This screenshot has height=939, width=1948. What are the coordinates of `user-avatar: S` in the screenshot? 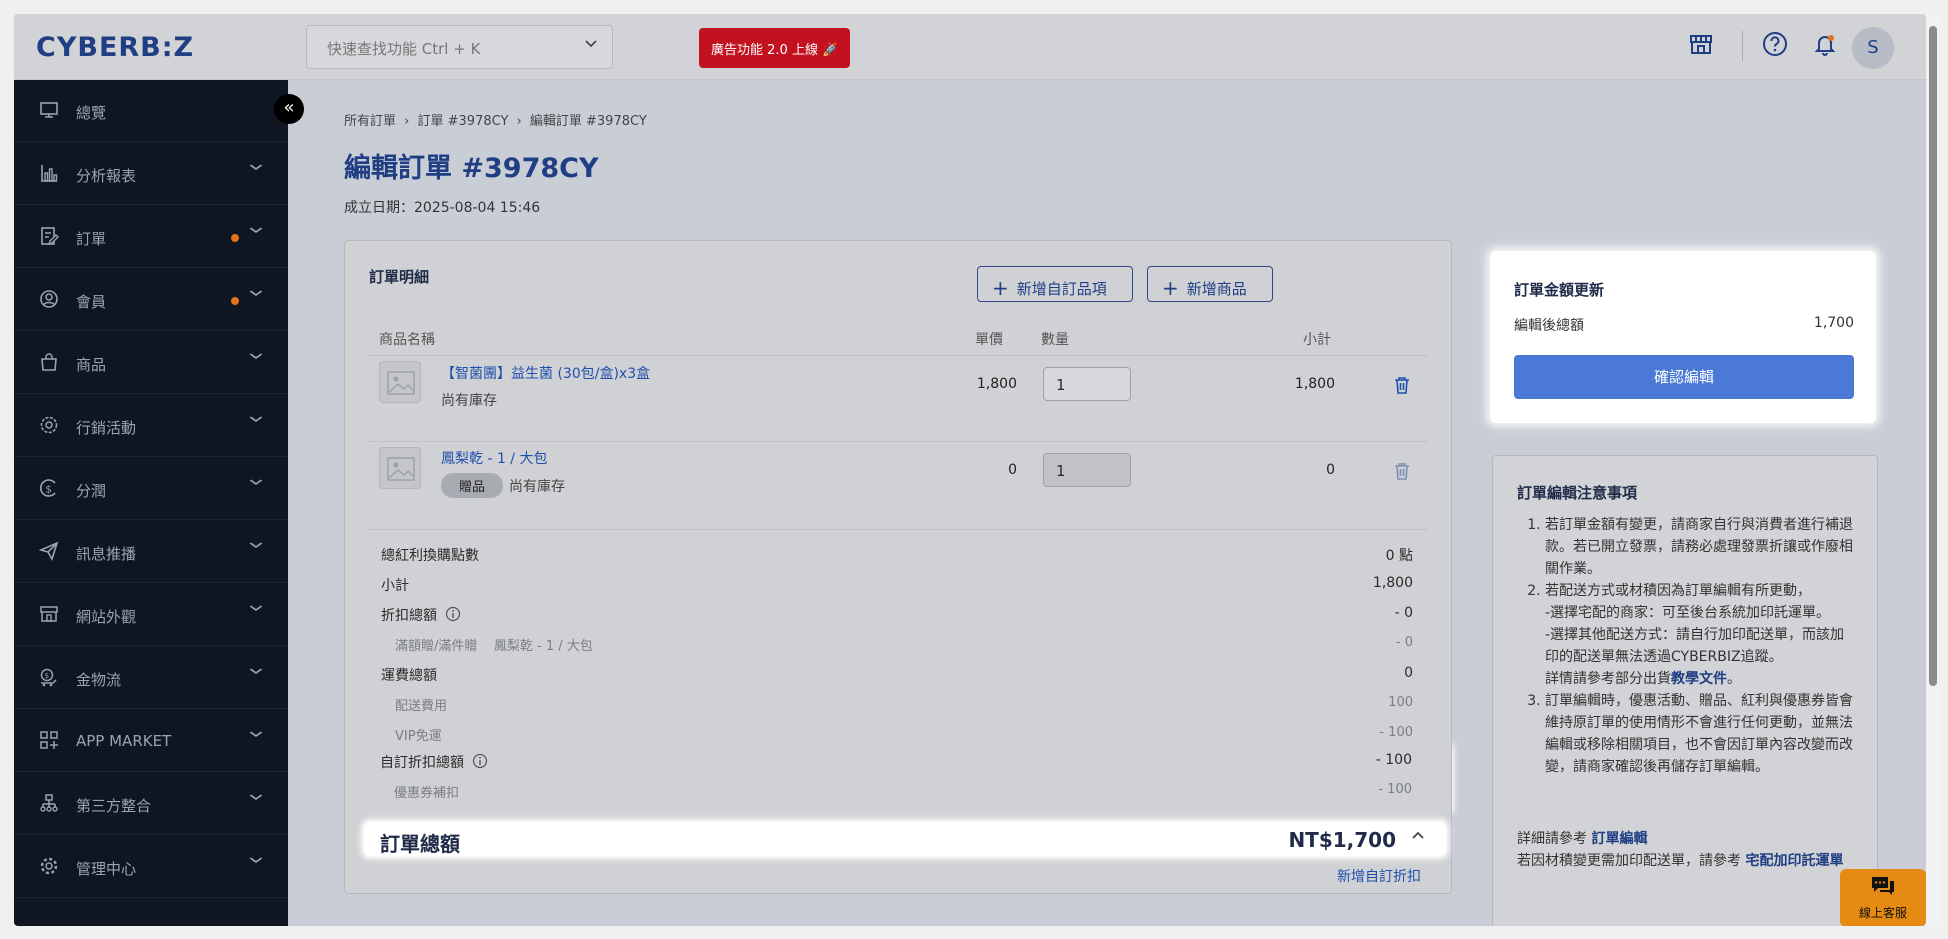 It's located at (1873, 48).